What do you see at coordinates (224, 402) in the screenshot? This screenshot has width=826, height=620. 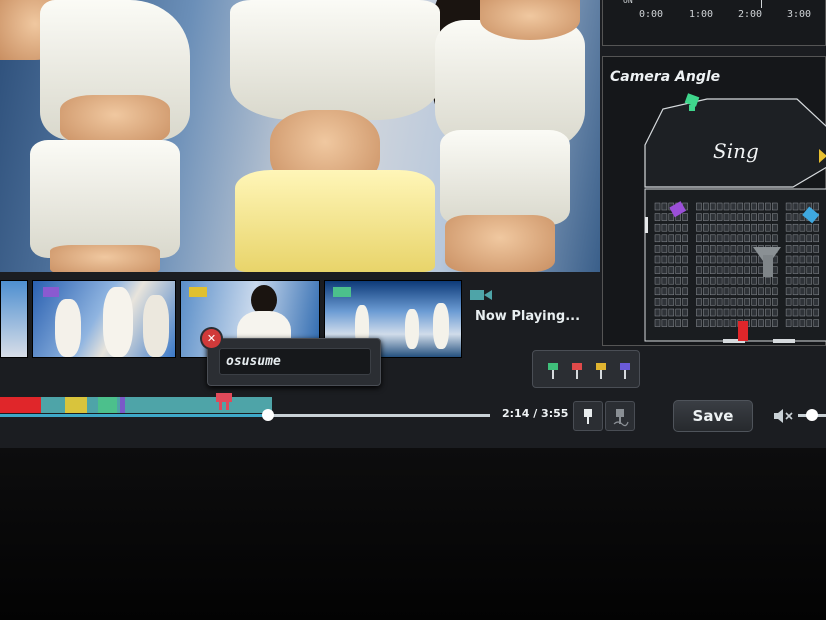 I see `marker-pin-icon` at bounding box center [224, 402].